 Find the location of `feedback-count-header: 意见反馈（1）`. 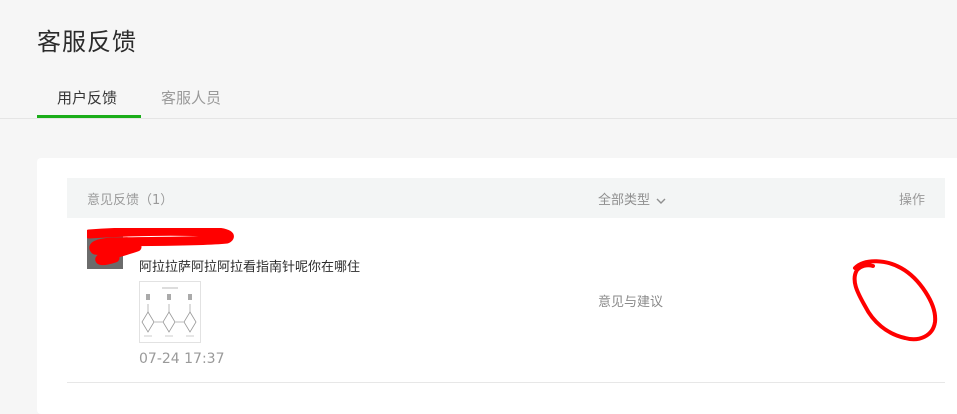

feedback-count-header: 意见反馈（1） is located at coordinates (130, 200).